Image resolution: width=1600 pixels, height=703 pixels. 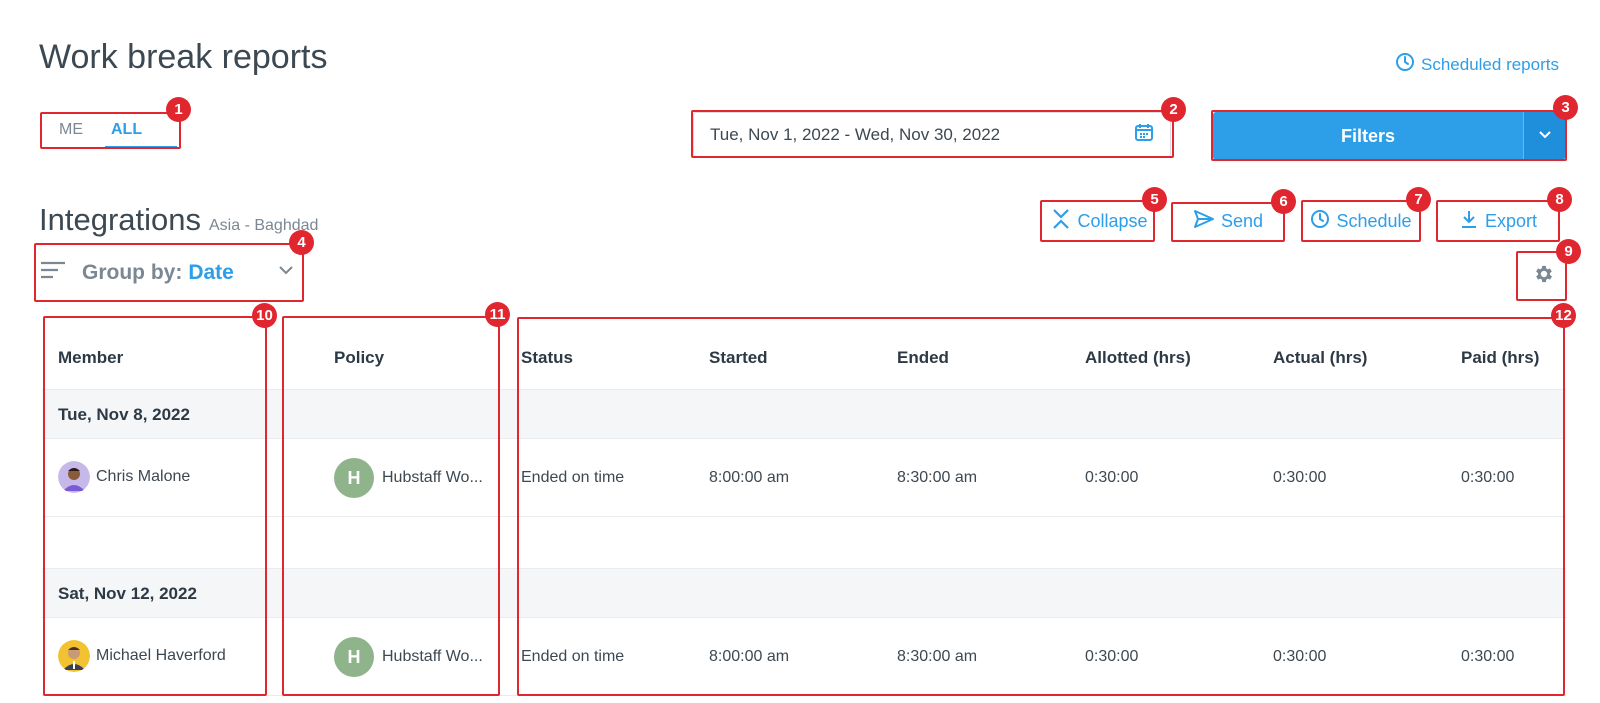 I want to click on annotation-badge: 2, so click(x=1173, y=109).